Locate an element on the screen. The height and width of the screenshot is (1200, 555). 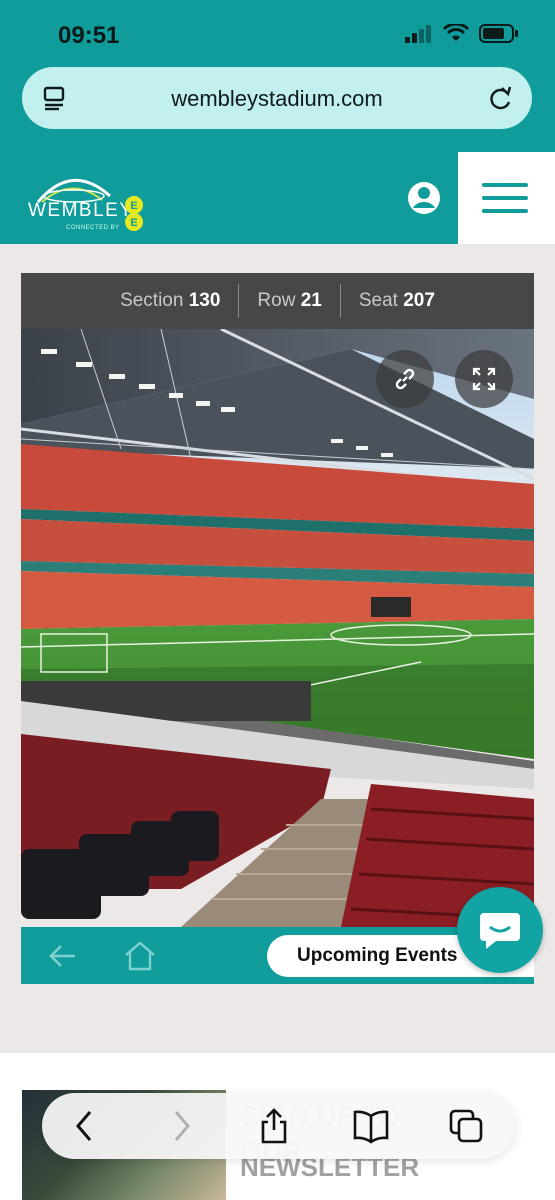
logo-wordmark: WEMBLEY is located at coordinates (81, 210).